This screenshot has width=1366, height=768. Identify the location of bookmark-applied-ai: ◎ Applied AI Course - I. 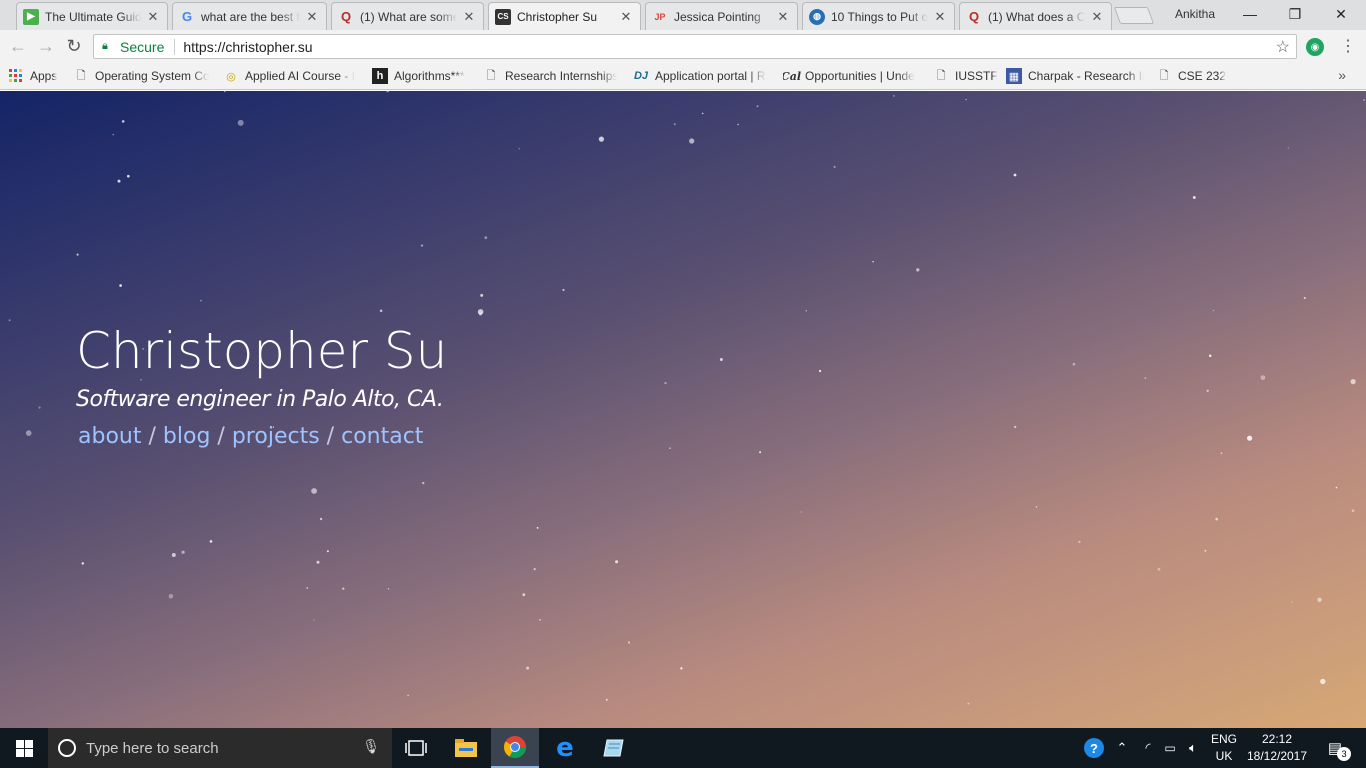
(291, 76).